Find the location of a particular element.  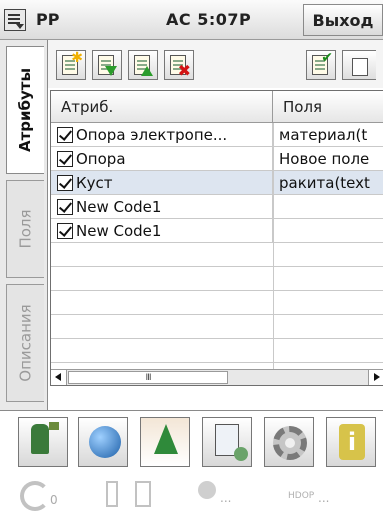

table-row: Опора Новое поле is located at coordinates (217, 159).